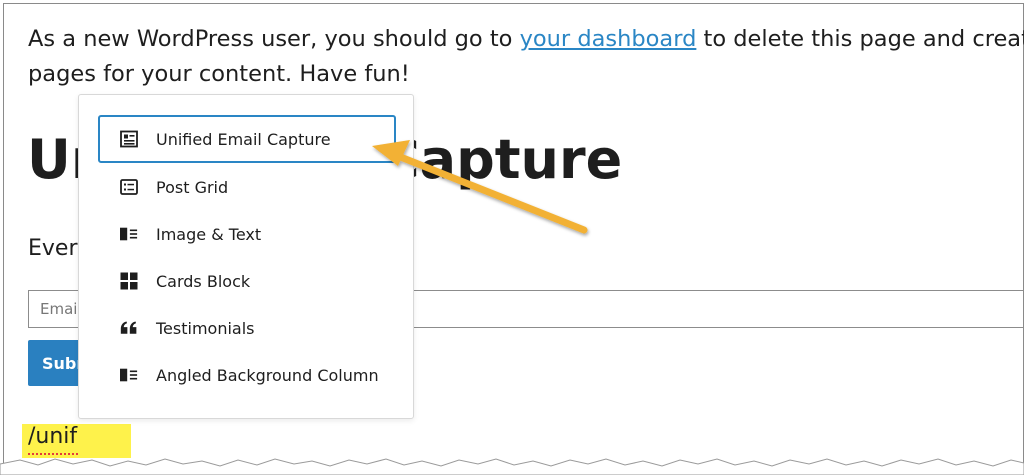 This screenshot has height=475, width=1024. What do you see at coordinates (860, 39) in the screenshot?
I see `intro-text-after: to delete this page and create` at bounding box center [860, 39].